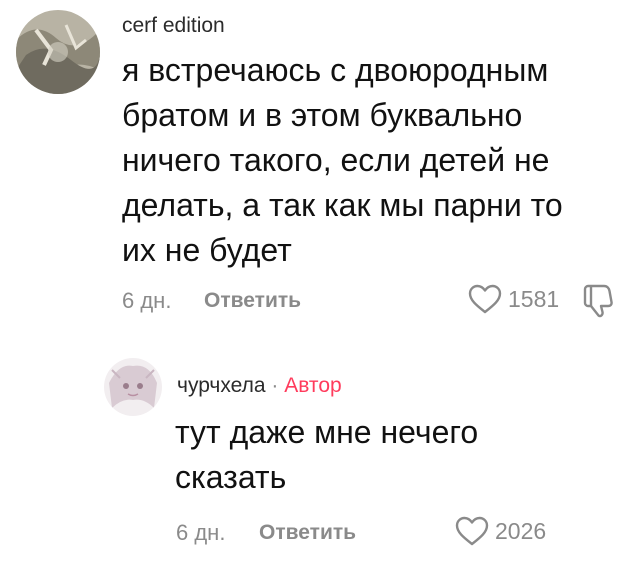  I want to click on like-count: 2026, so click(521, 530).